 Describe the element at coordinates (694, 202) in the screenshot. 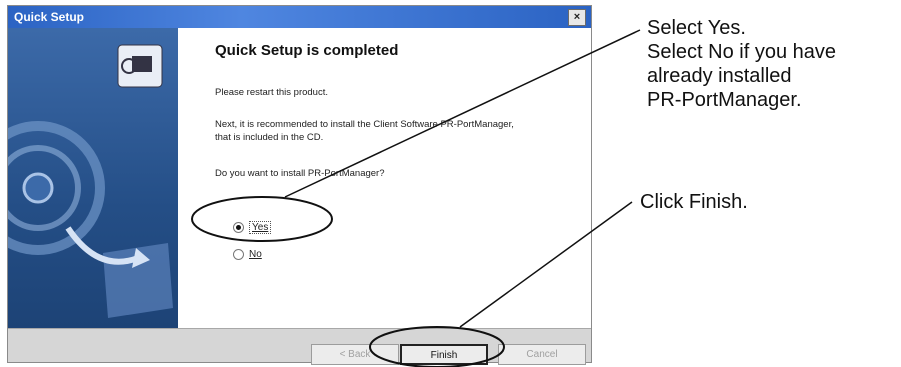

I see `annotation-click-finish: Click Finish.` at that location.